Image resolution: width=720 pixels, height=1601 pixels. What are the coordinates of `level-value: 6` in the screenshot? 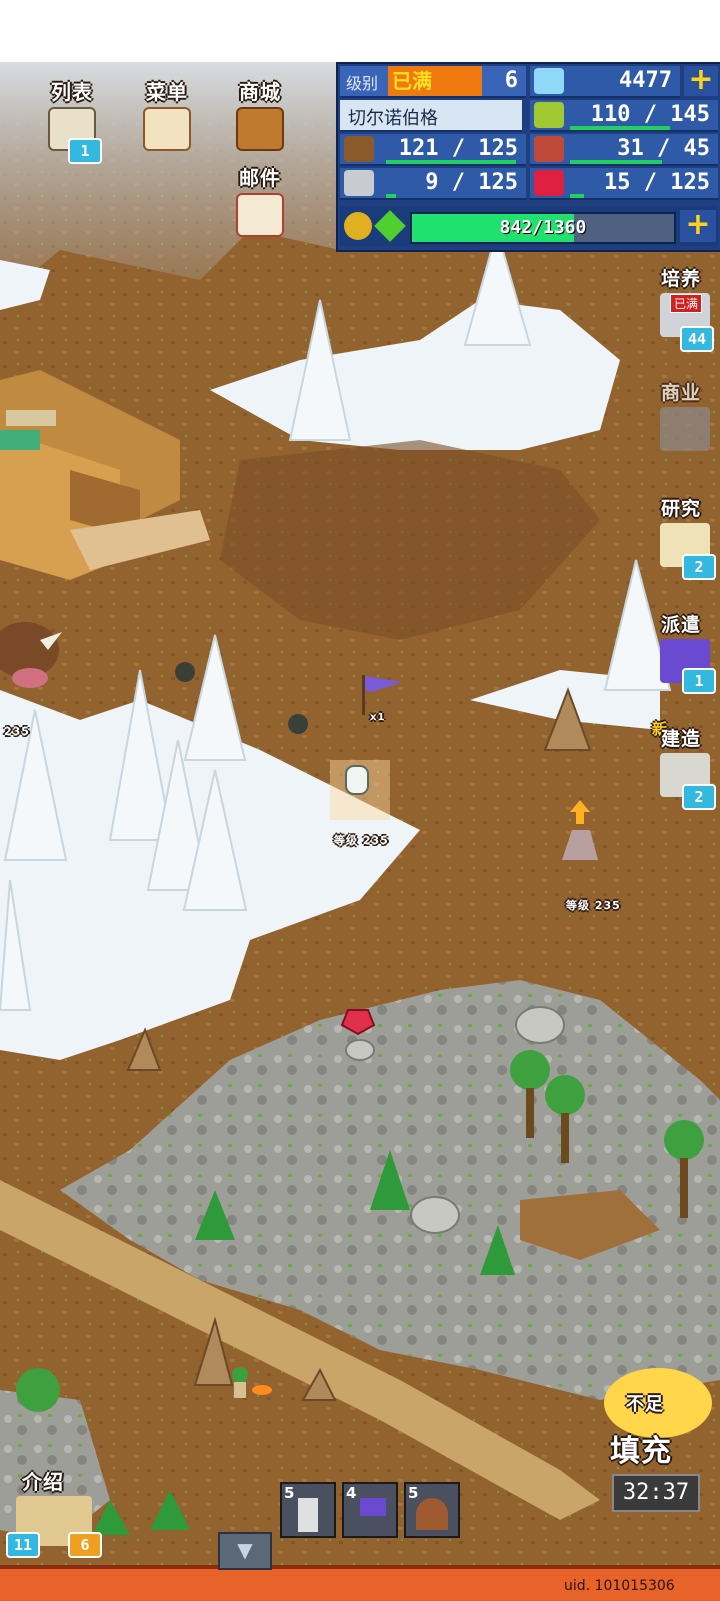 It's located at (511, 80).